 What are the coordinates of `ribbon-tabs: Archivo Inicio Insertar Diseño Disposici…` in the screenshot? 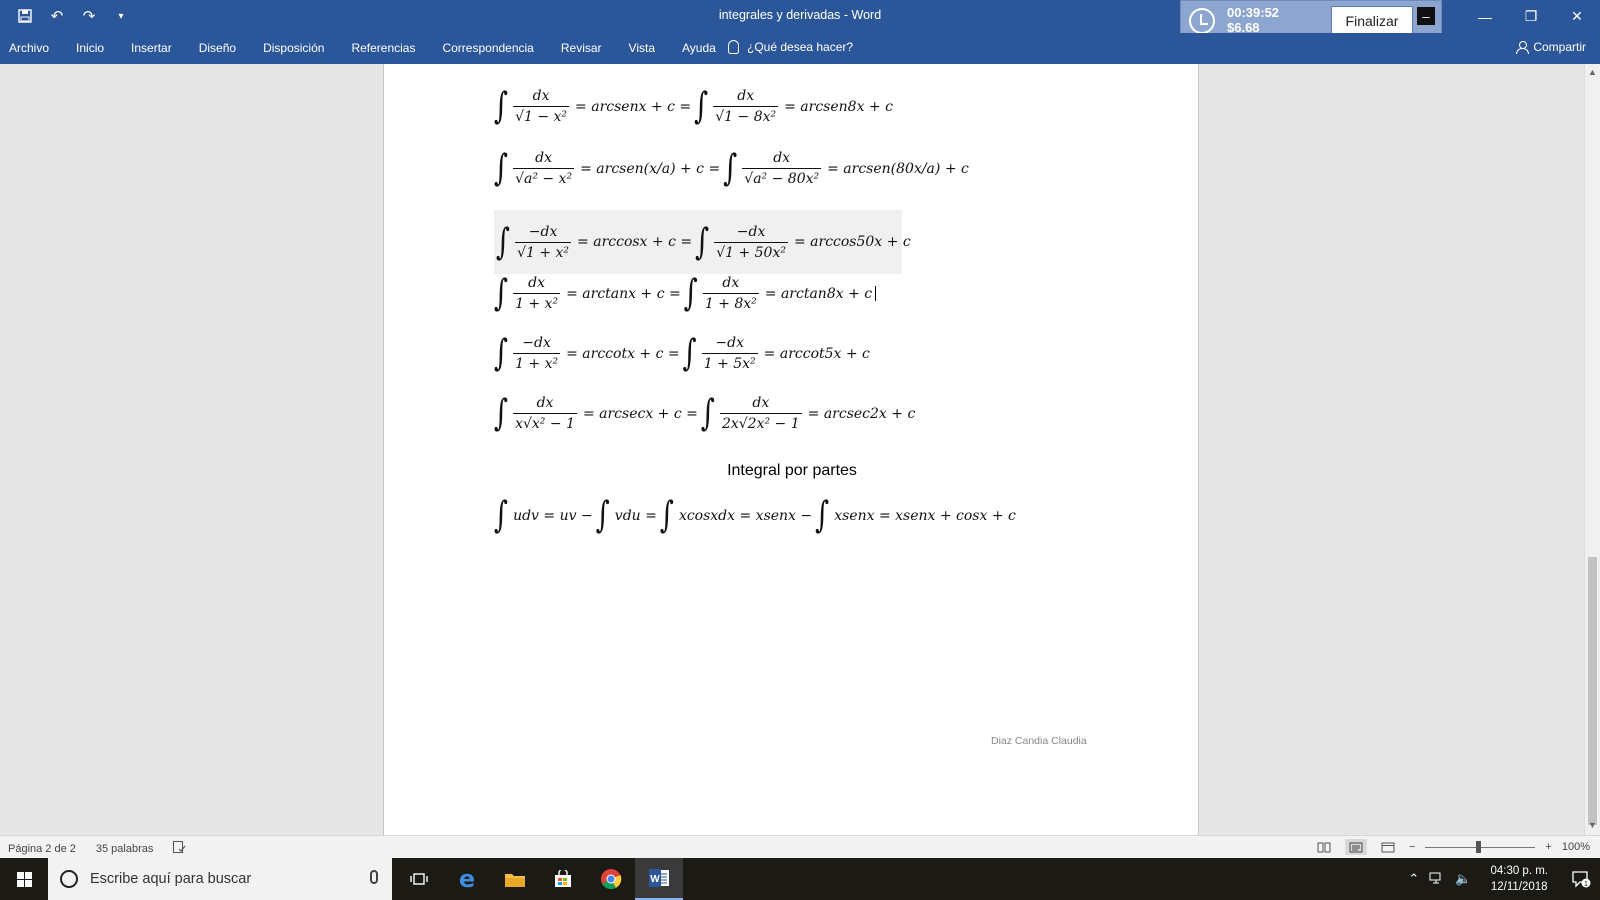 It's located at (800, 48).